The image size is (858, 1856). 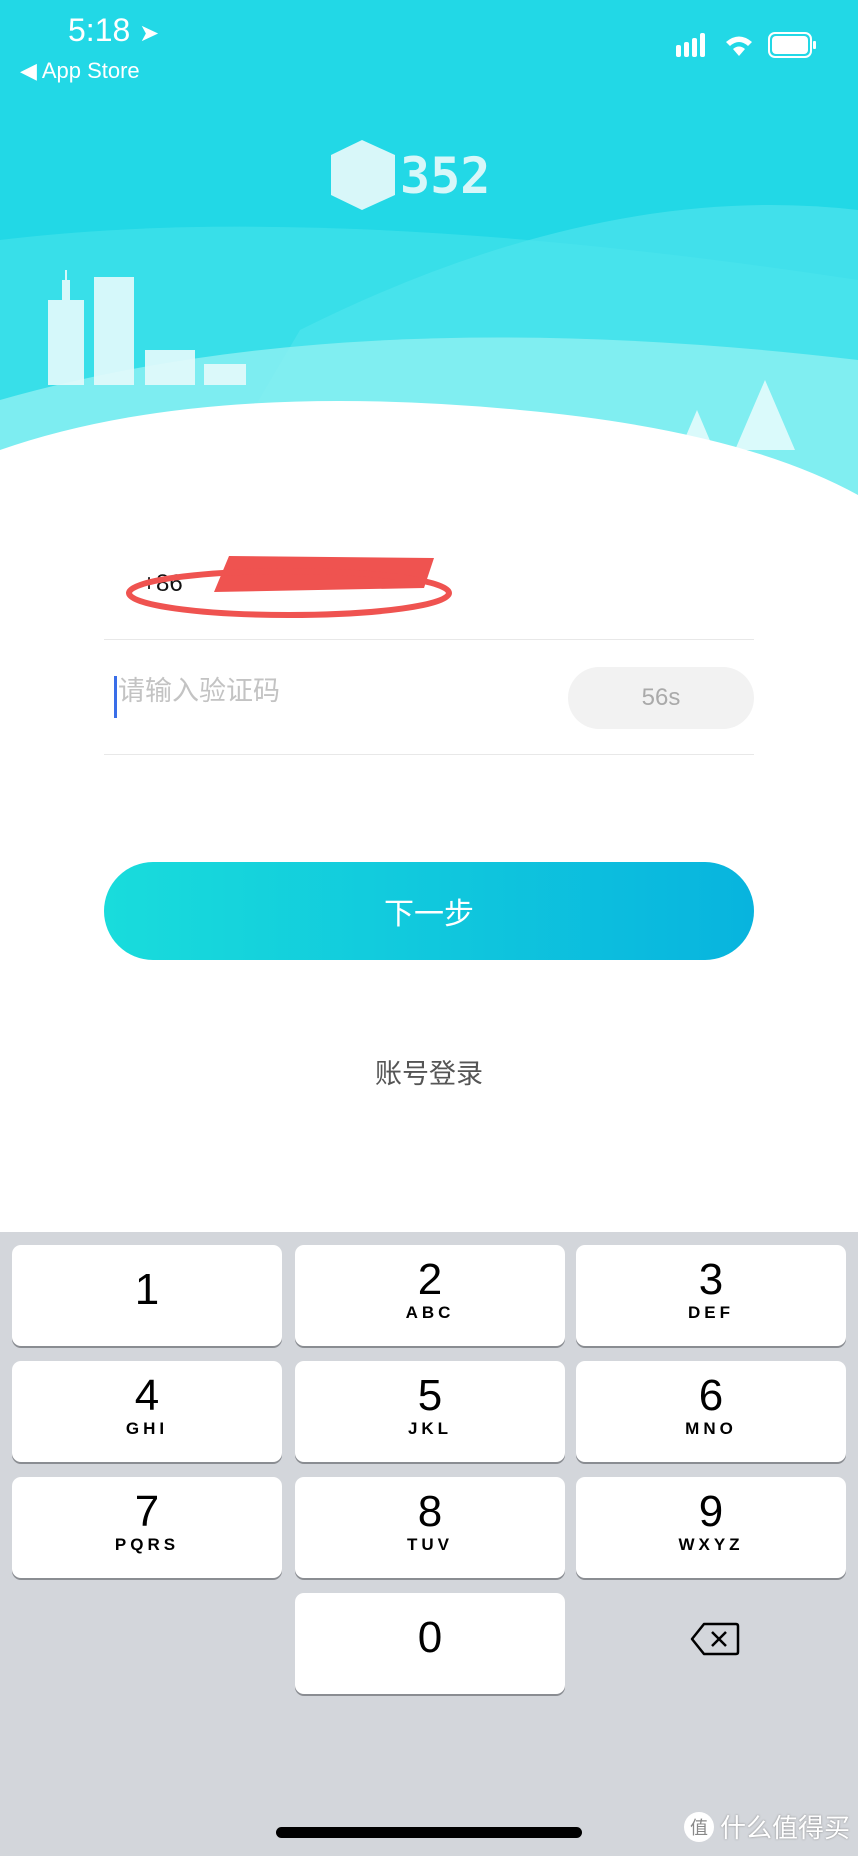 I want to click on key-letters: DEF, so click(x=711, y=1312).